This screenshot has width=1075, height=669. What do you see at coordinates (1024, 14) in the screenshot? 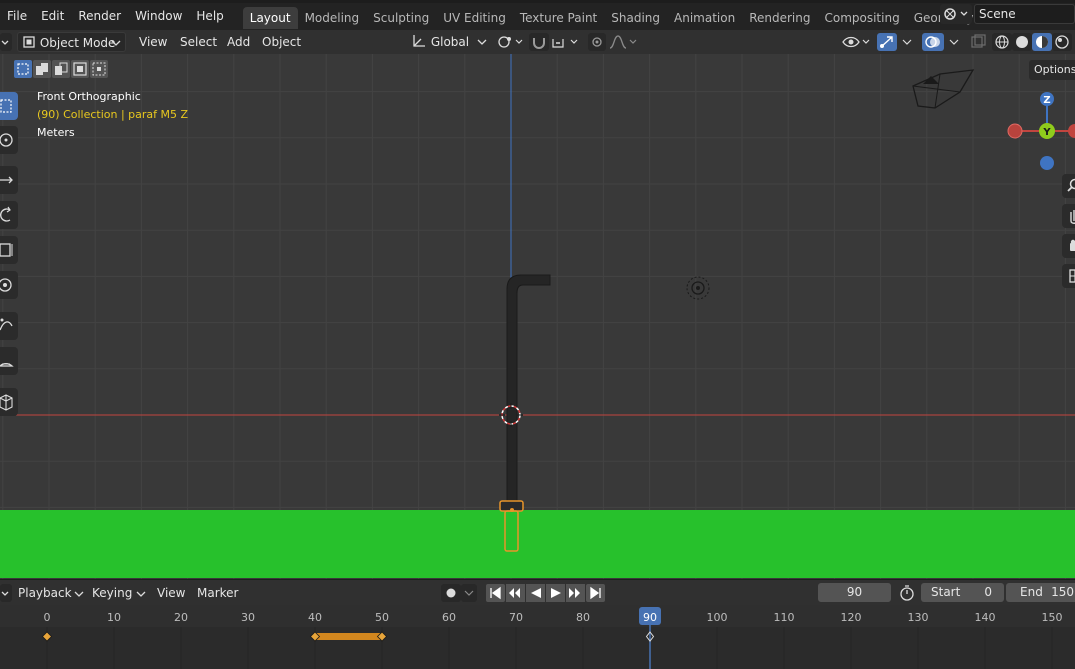
I see `scene-name-field: Scene` at bounding box center [1024, 14].